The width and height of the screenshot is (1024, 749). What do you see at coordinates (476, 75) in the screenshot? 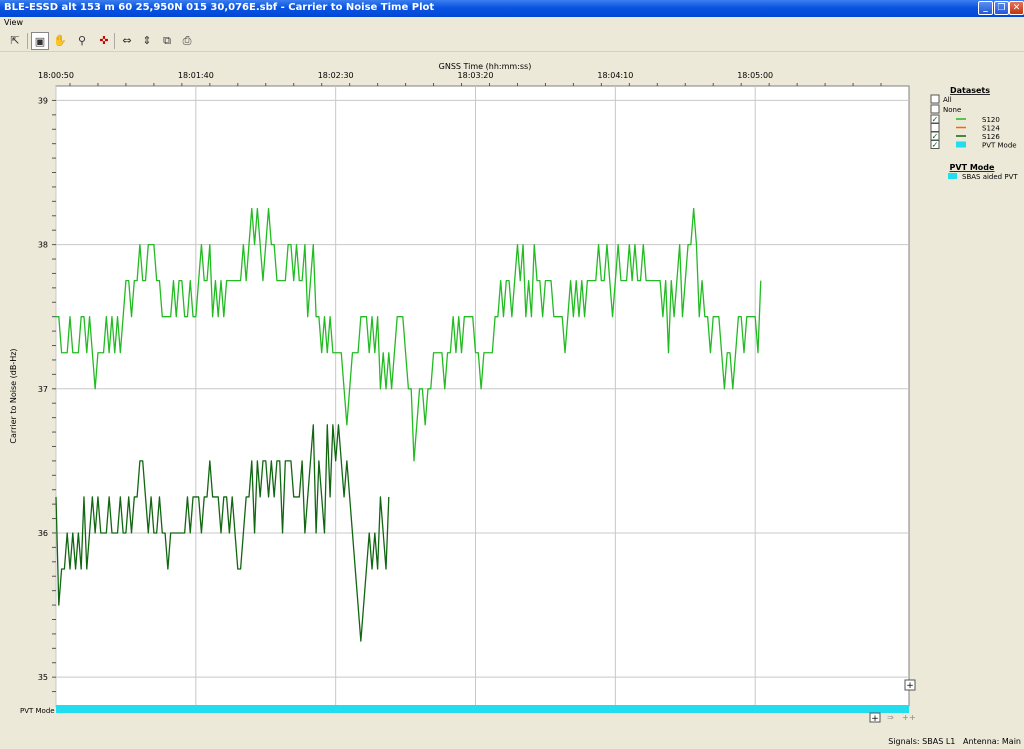
I see `x-tick-label: 18:03:20` at bounding box center [476, 75].